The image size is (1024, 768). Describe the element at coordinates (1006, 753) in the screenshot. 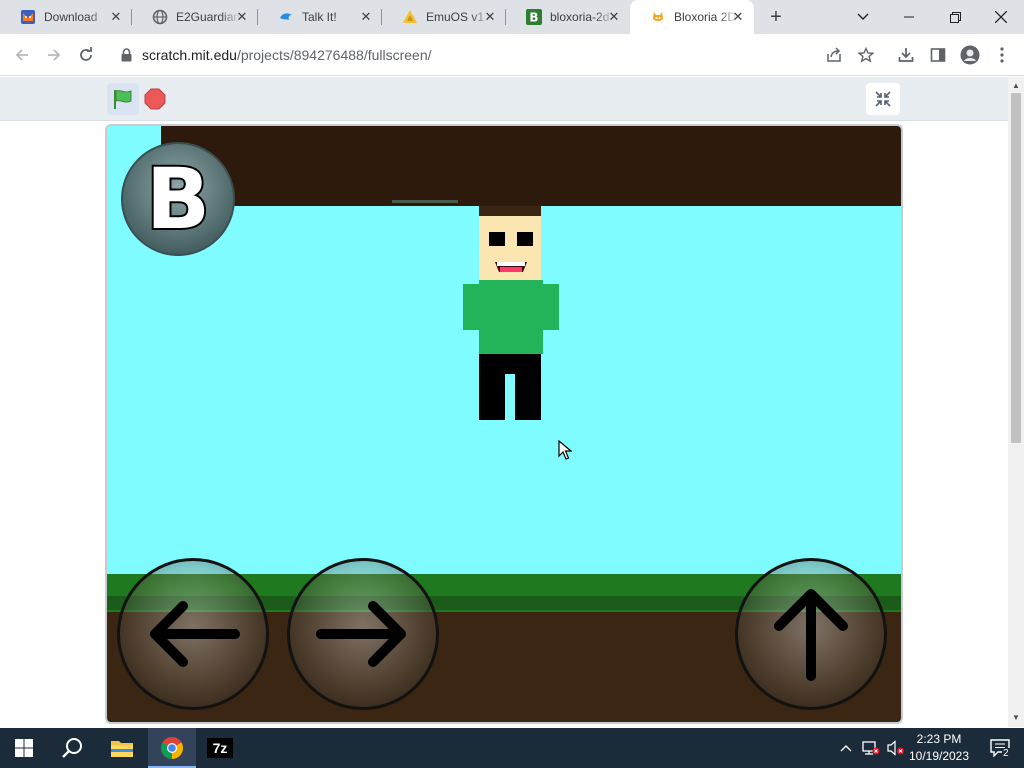

I see `notification-count-badge: 2` at that location.